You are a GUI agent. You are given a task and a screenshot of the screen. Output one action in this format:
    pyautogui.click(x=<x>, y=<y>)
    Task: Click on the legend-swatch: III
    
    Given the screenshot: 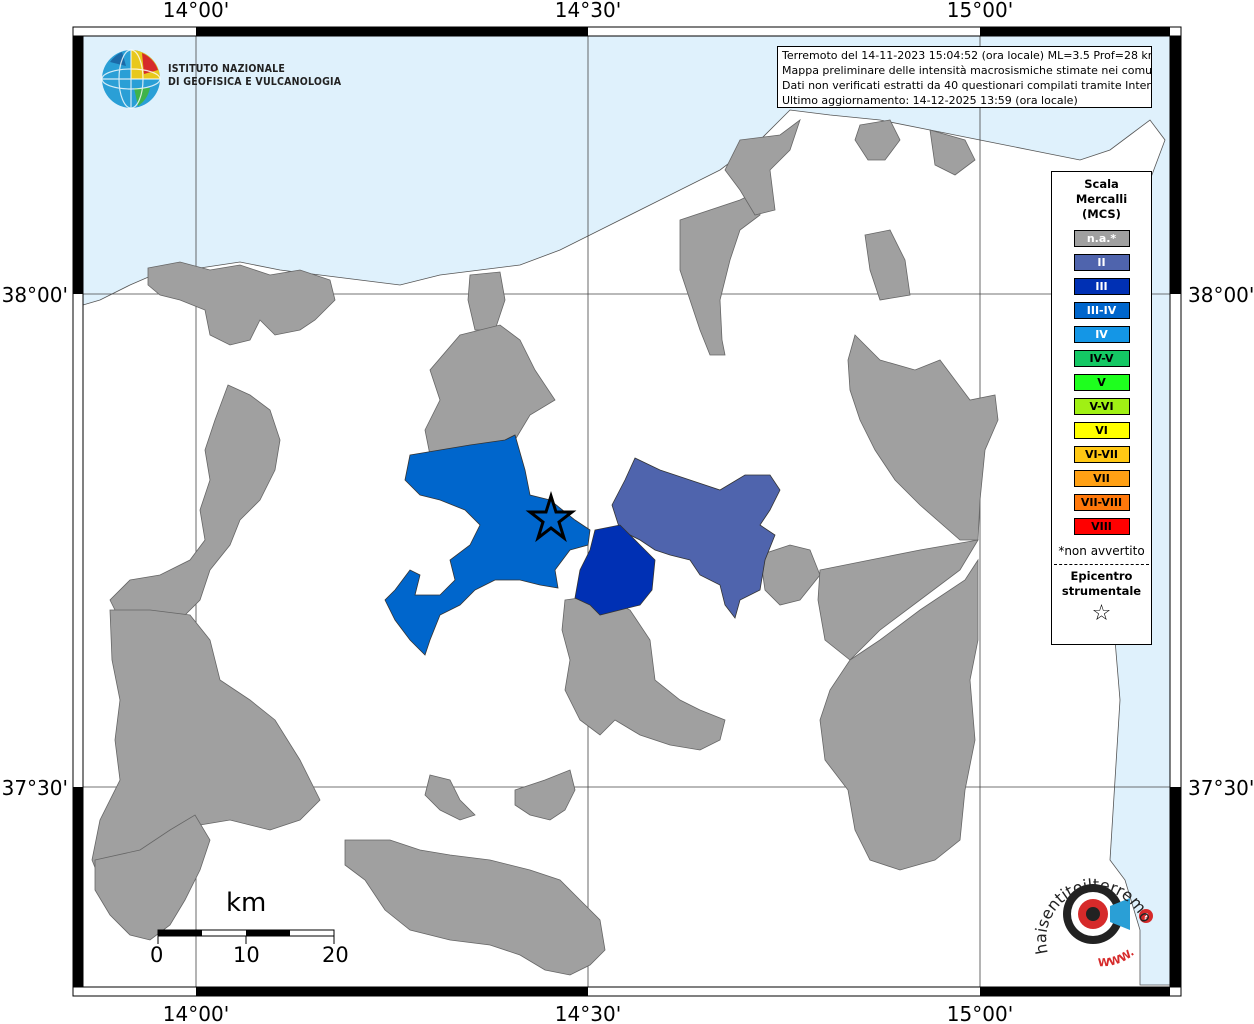 What is the action you would take?
    pyautogui.click(x=1101, y=286)
    